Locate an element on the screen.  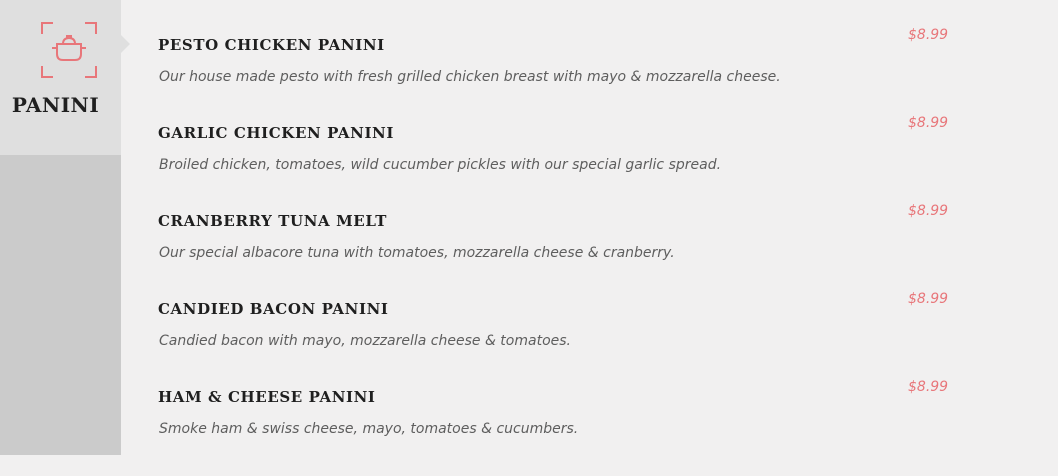
cooking-pot-icon is located at coordinates (69, 50).